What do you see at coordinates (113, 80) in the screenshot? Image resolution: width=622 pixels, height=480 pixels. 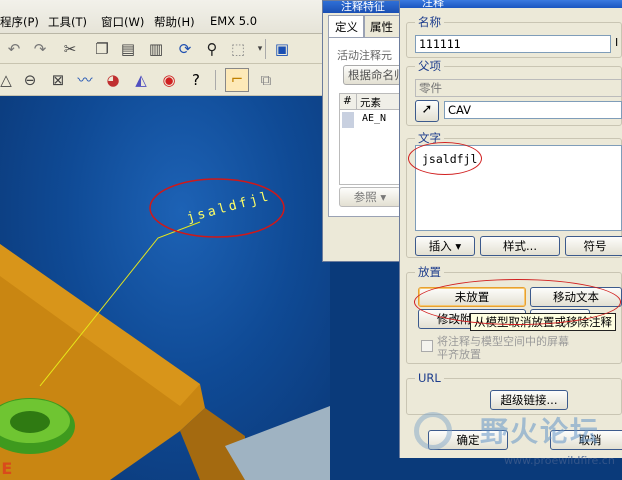 I see `display-icon: ◕` at bounding box center [113, 80].